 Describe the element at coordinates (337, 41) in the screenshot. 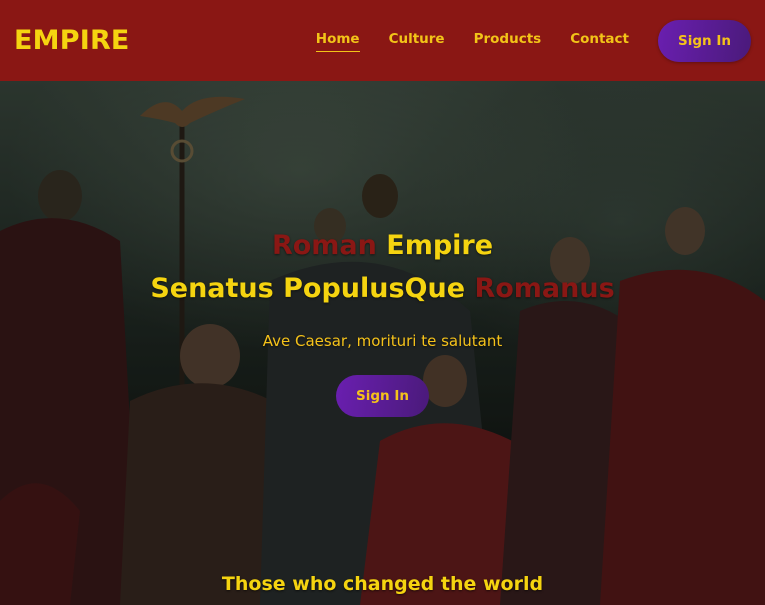

I see `nav-link-home: Home` at that location.